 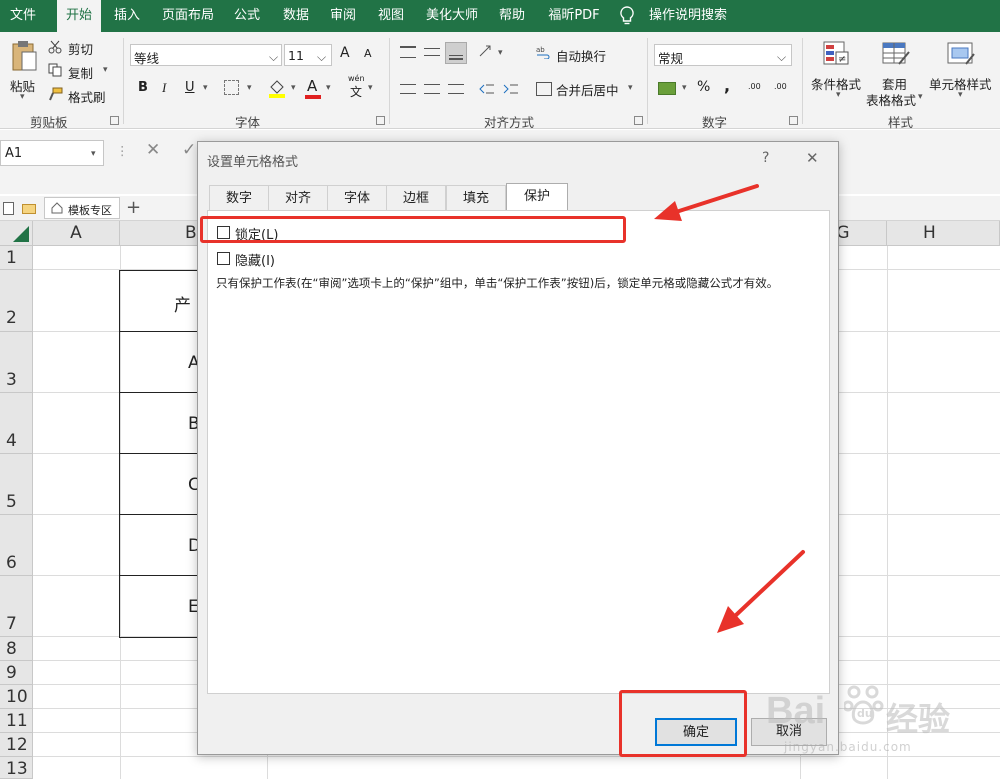 I want to click on watermark-url: jingyan.baidu.com, so click(x=848, y=747).